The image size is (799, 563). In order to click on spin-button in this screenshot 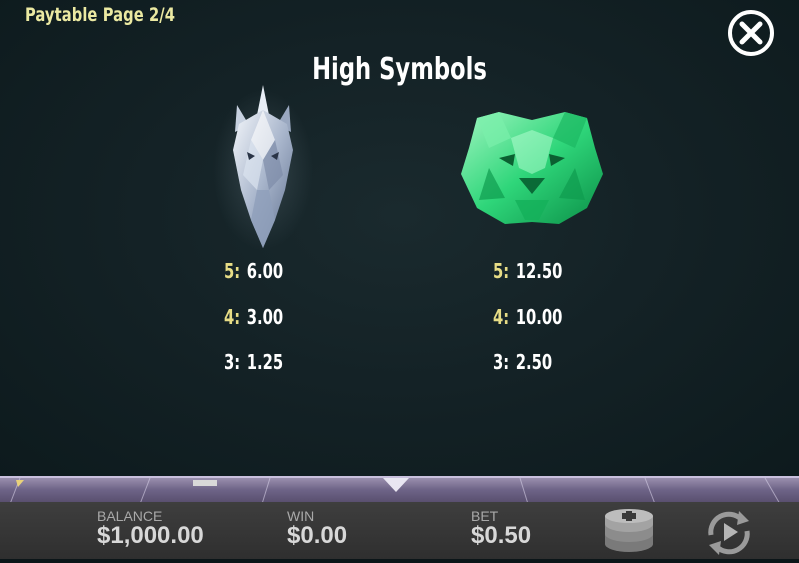, I will do `click(729, 532)`.